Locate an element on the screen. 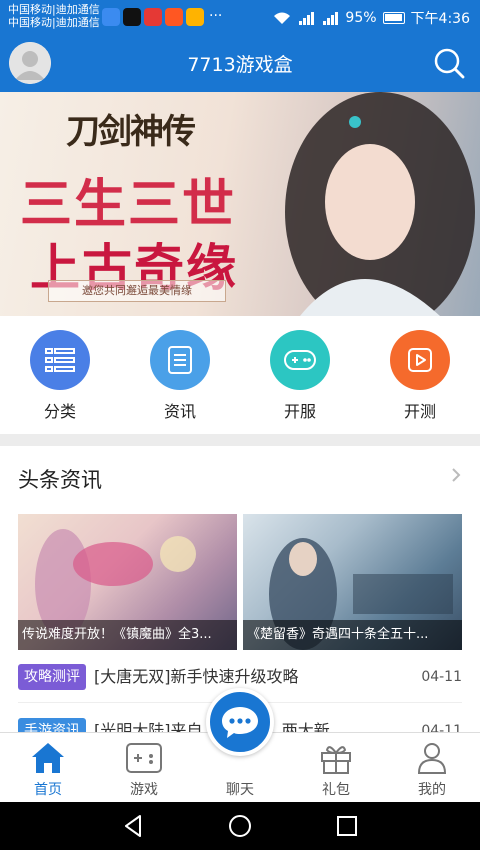 Image resolution: width=480 pixels, height=850 pixels. tiktok-notification-icon is located at coordinates (132, 17).